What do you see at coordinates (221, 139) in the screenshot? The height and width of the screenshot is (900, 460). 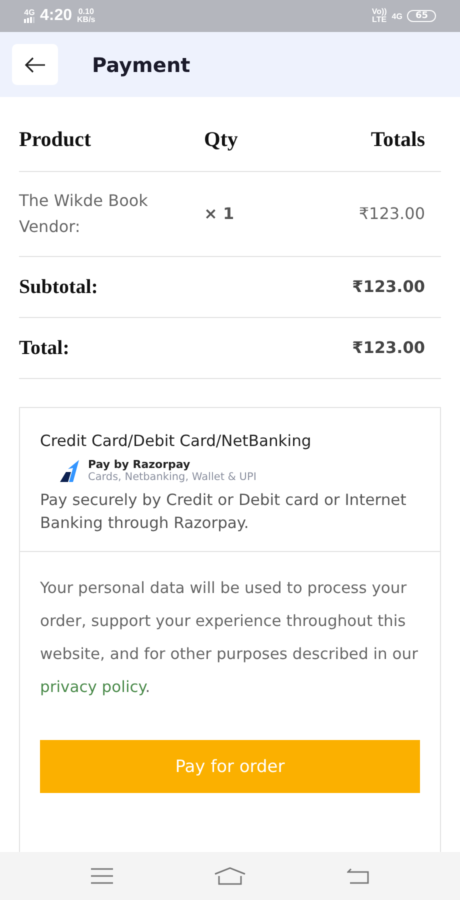 I see `column-header: Qty` at bounding box center [221, 139].